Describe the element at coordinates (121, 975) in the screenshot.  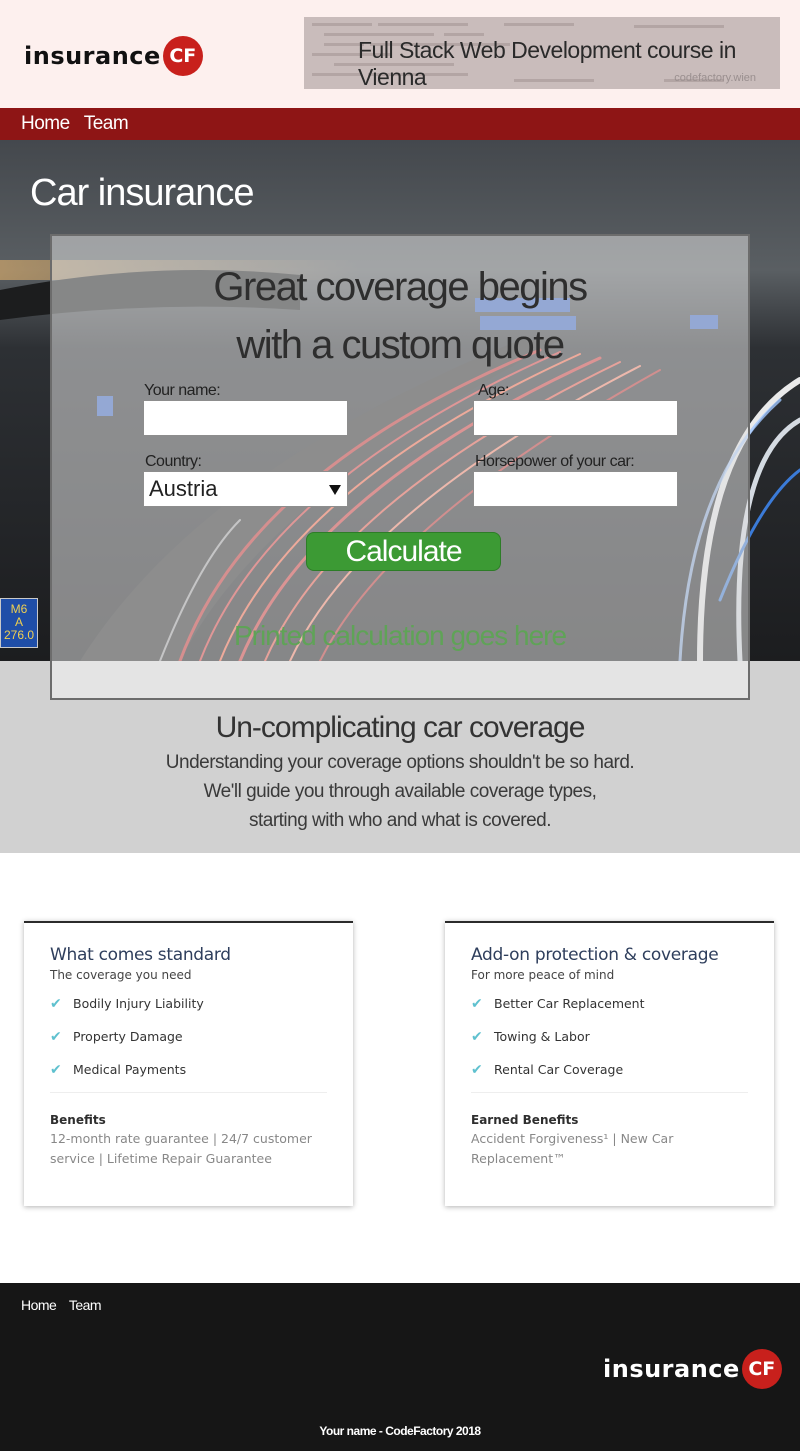
I see `card-subtitle: The coverage you need` at that location.